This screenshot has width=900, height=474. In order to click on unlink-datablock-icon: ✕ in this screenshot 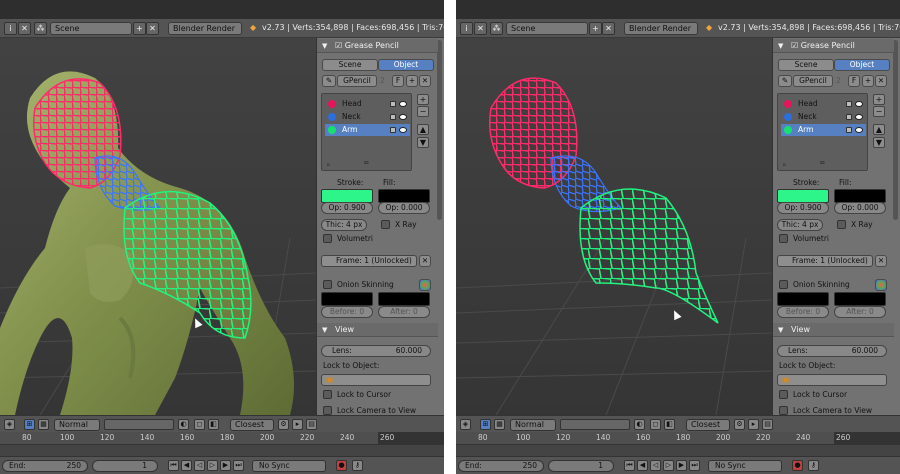, I will do `click(881, 81)`.